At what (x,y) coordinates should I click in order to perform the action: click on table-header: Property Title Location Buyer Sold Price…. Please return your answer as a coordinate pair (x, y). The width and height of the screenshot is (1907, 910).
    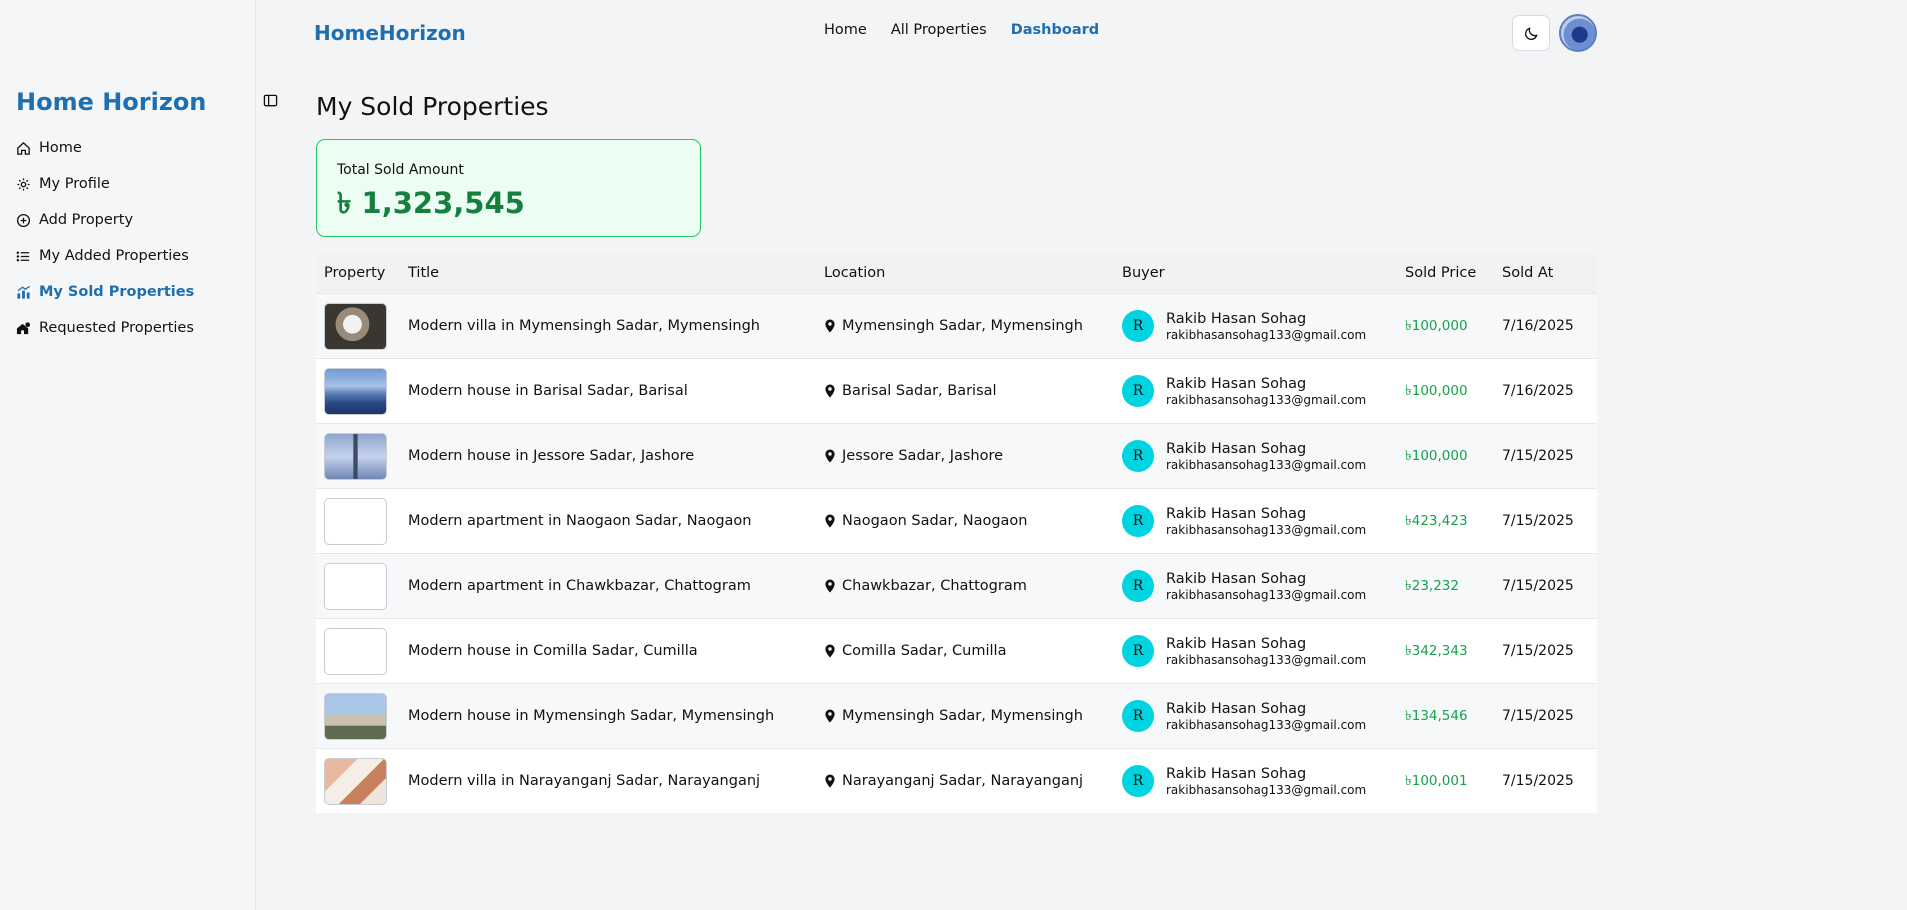
    Looking at the image, I should click on (956, 273).